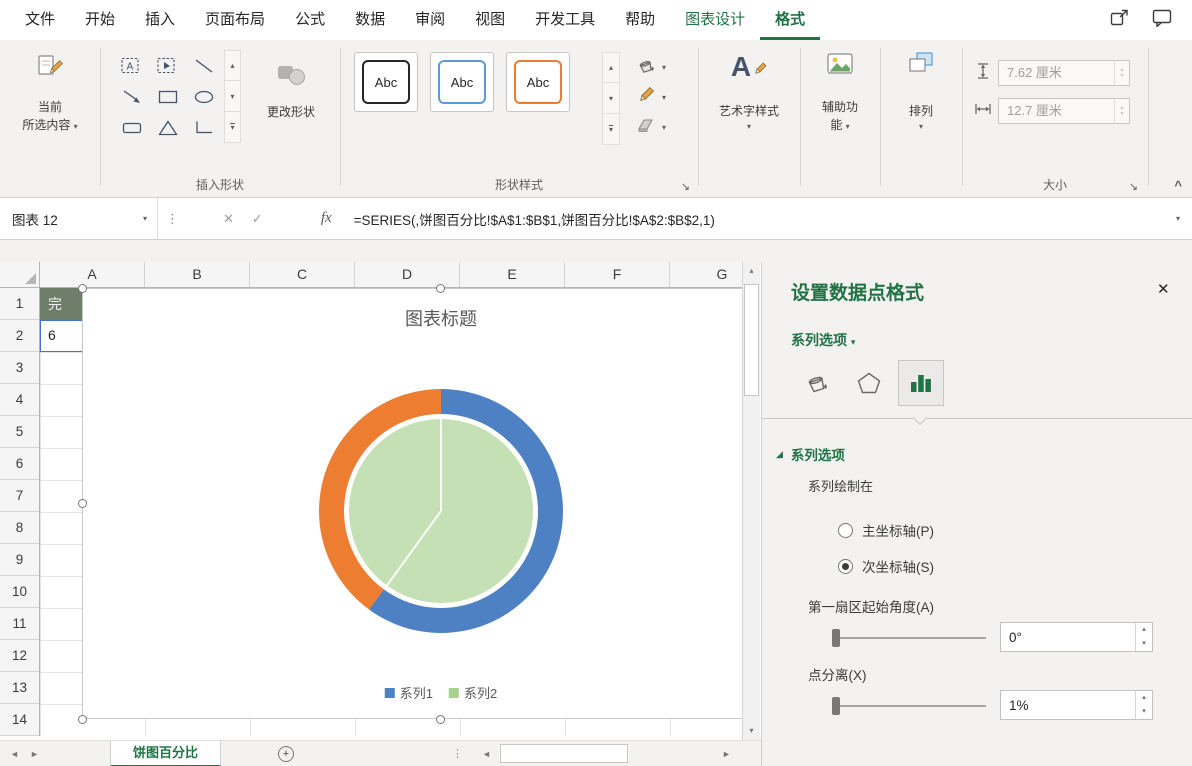 The image size is (1192, 766). I want to click on row-header: 14, so click(19, 720).